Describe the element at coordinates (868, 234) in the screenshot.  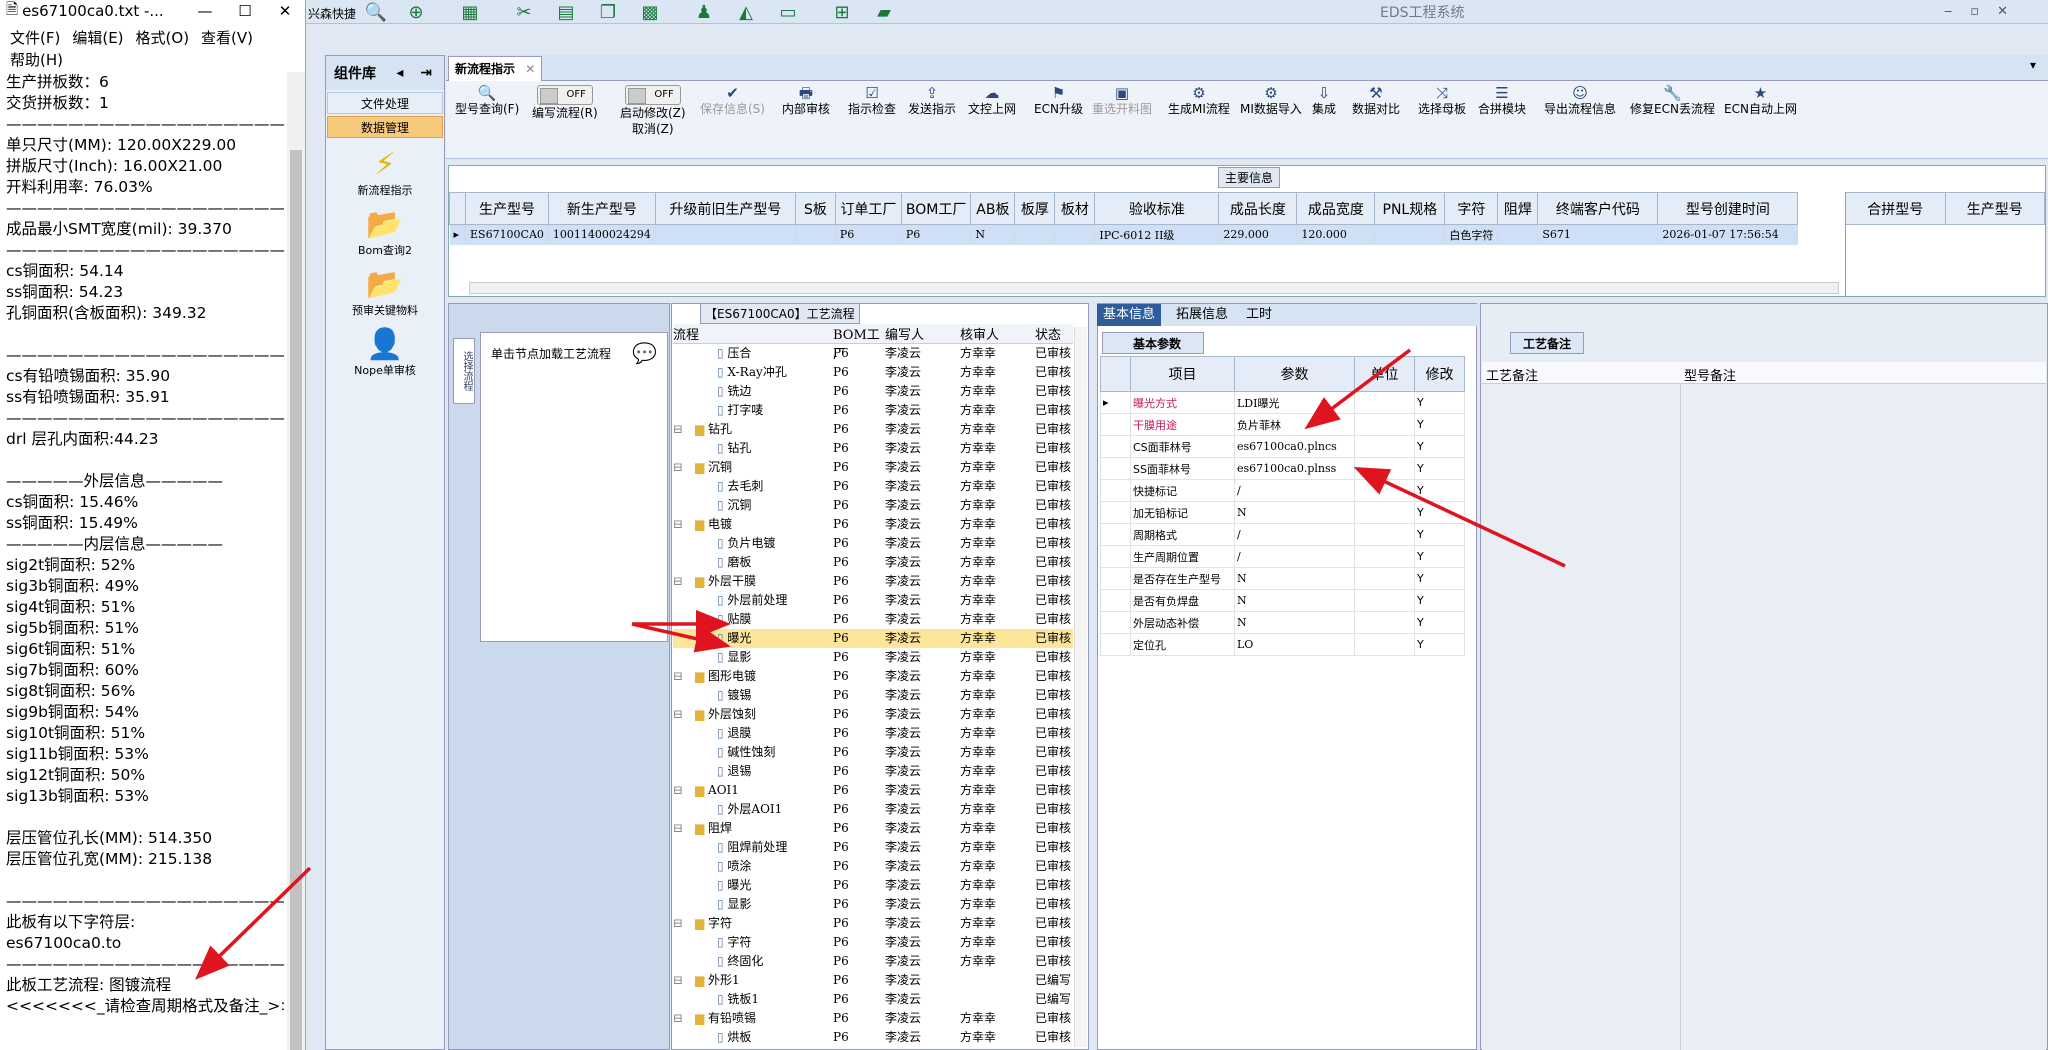
I see `table-cell: P6` at that location.